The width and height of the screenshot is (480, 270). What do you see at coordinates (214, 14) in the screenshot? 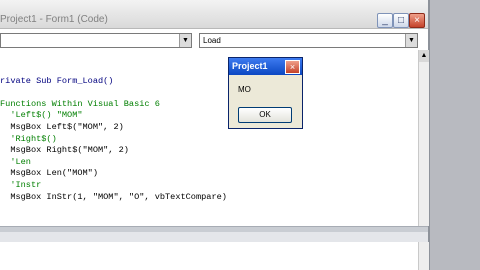
I see `code-window-titlebar: Project1 - Form1 (Code) _ □ ×` at bounding box center [214, 14].